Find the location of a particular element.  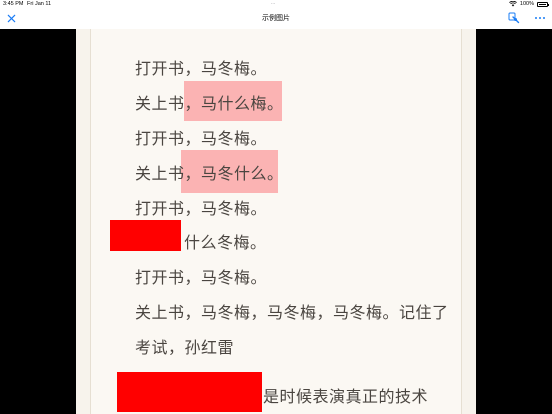

text-line: 关上书，马什么梅。 is located at coordinates (209, 103).